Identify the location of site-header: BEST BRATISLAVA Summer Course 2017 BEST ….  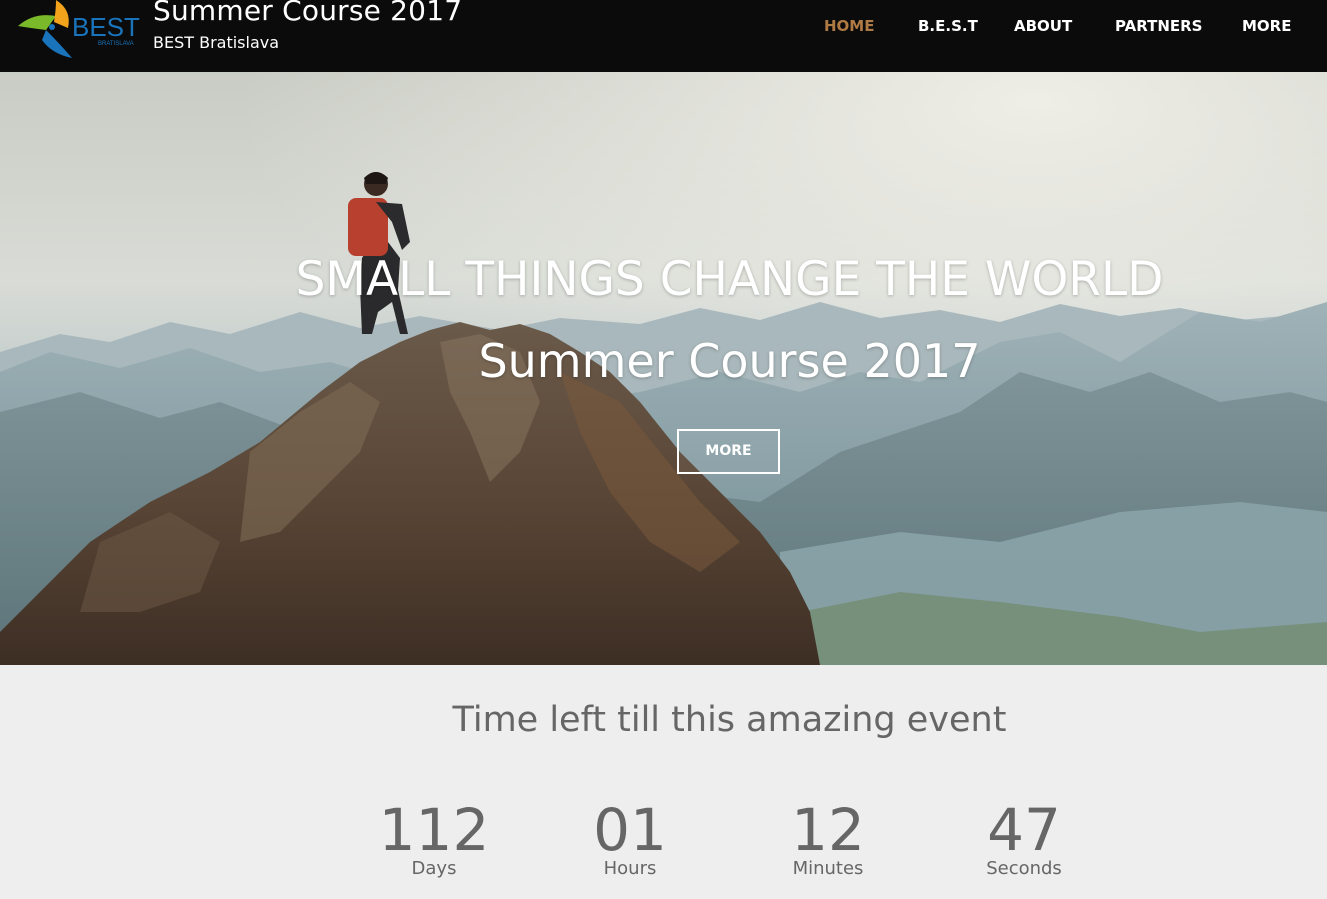
(663, 36).